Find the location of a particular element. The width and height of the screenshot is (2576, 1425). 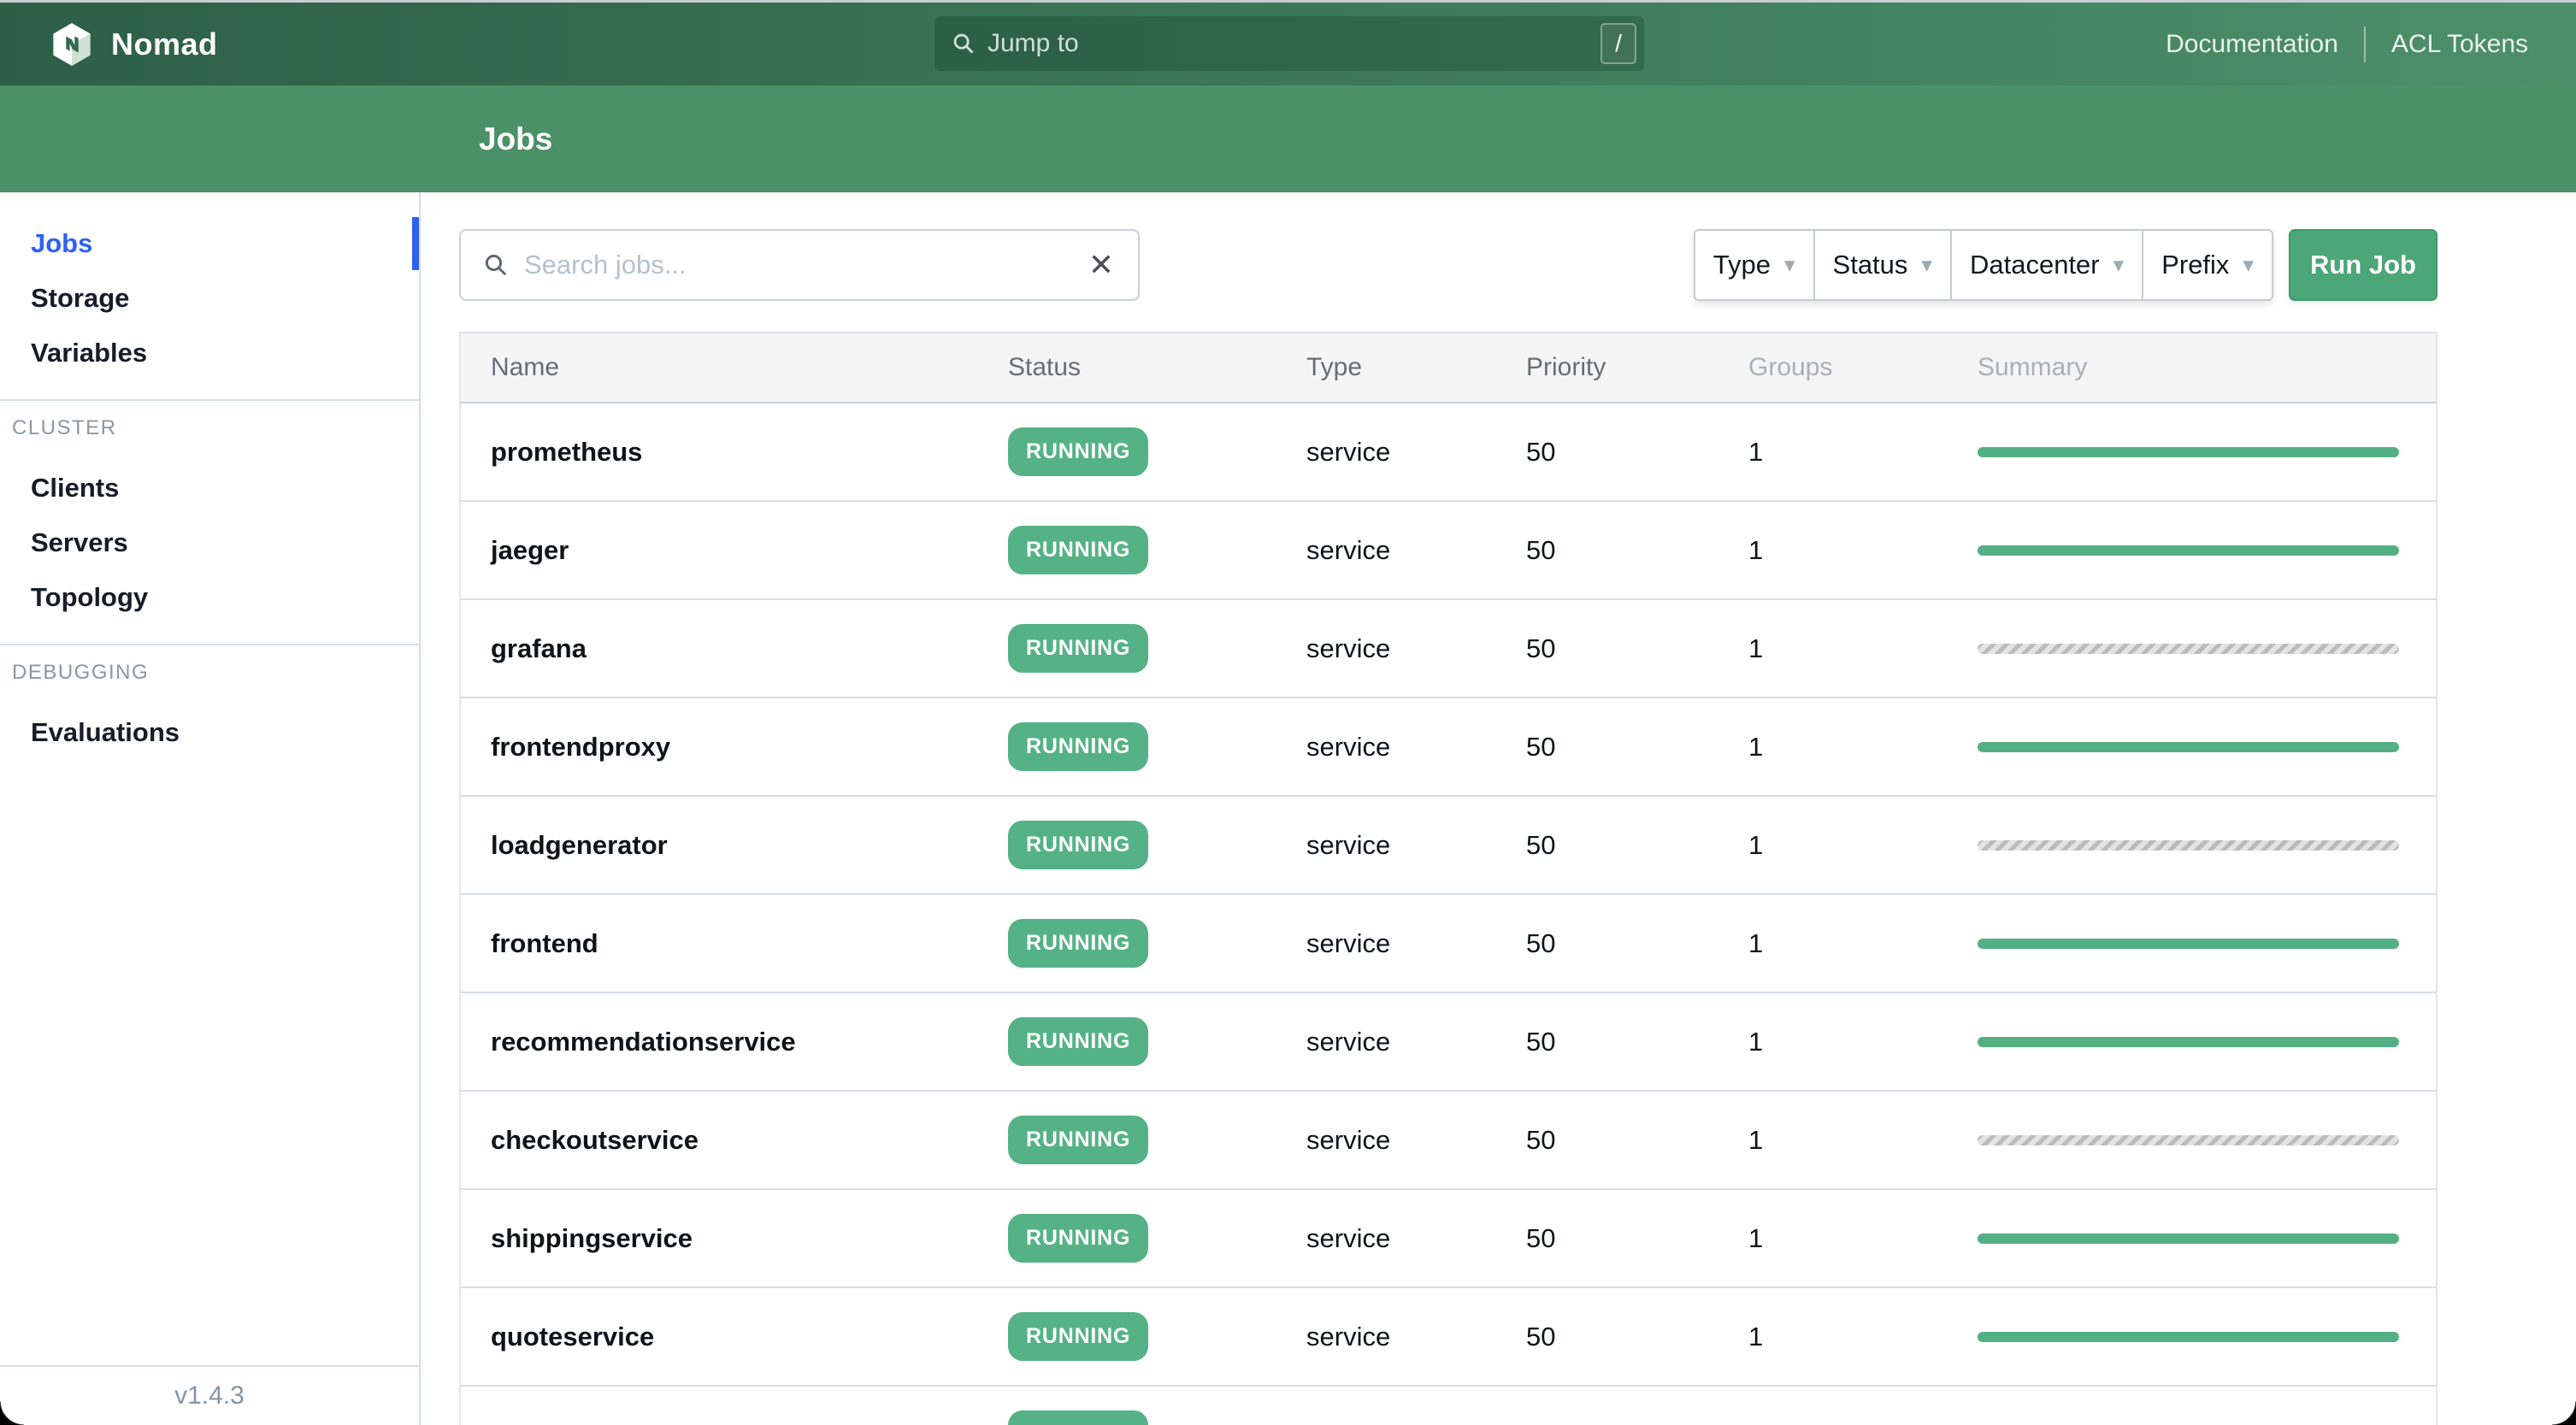

job-name: productcatalogservice is located at coordinates (719, 1422).